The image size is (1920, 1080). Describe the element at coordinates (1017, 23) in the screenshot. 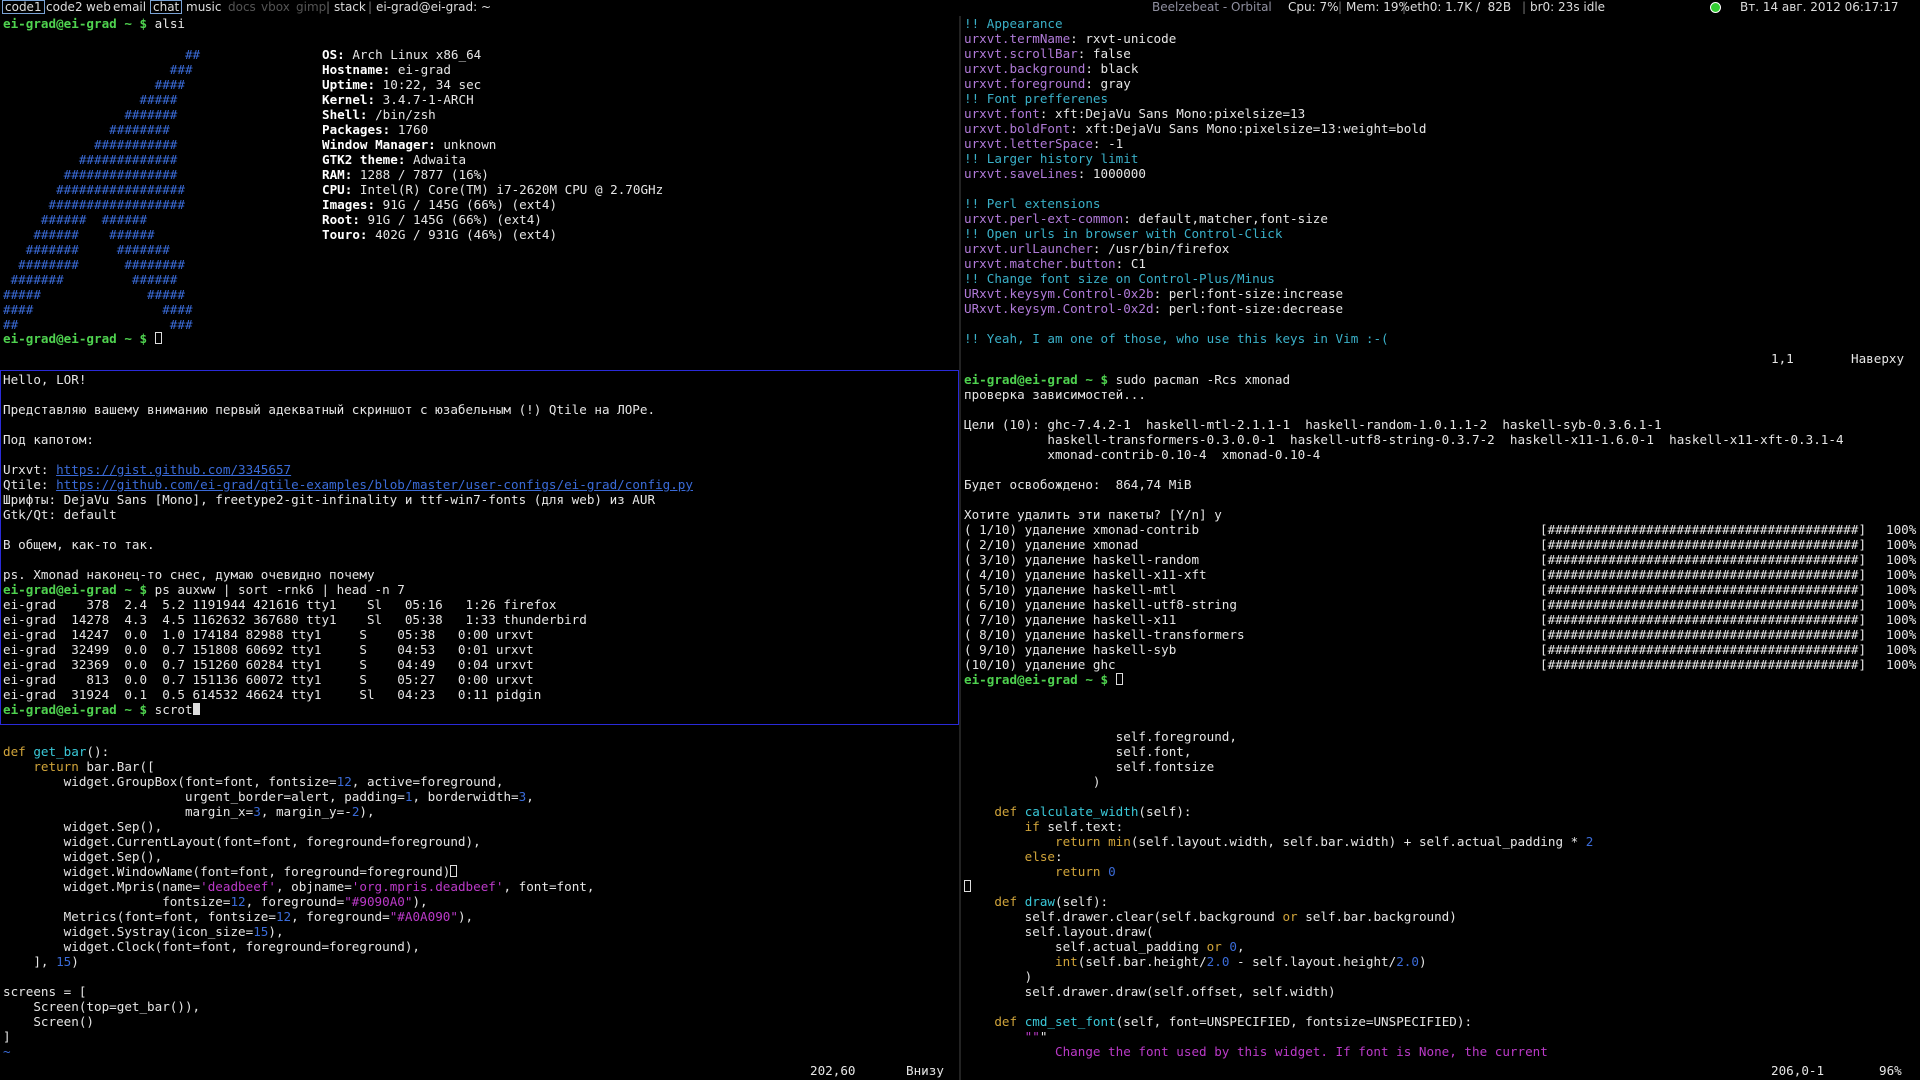

I see `comment: ! Appearance` at that location.